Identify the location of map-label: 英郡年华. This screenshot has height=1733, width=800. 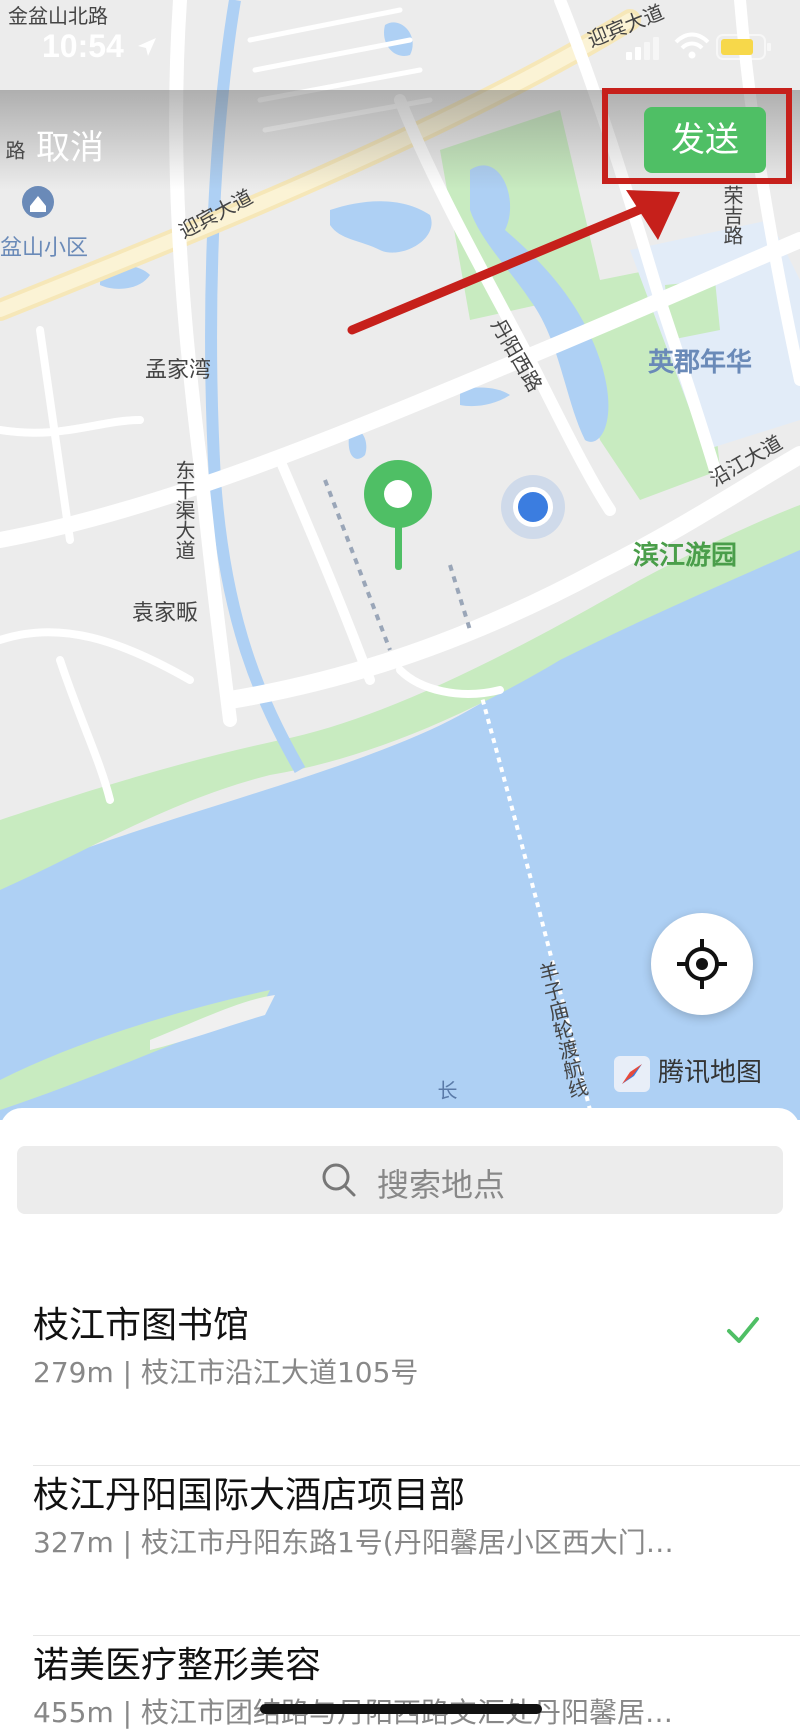
(700, 363).